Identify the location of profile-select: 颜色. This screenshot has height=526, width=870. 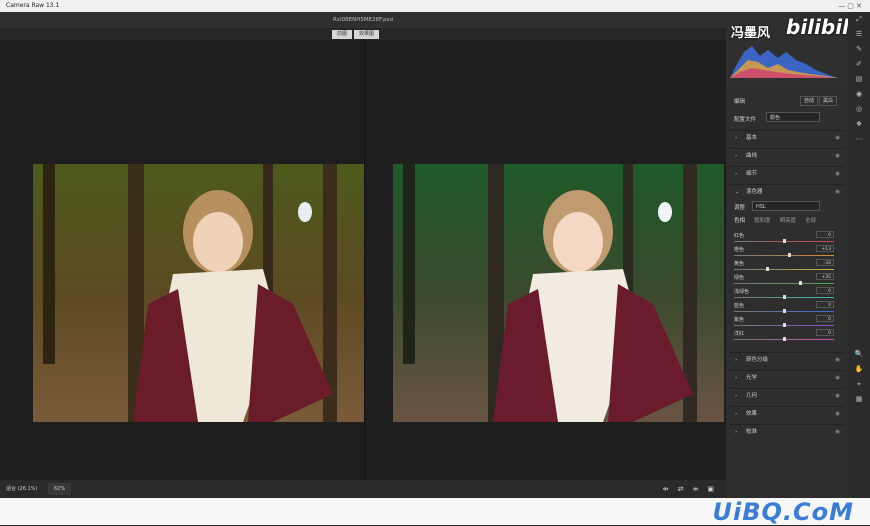
(793, 117).